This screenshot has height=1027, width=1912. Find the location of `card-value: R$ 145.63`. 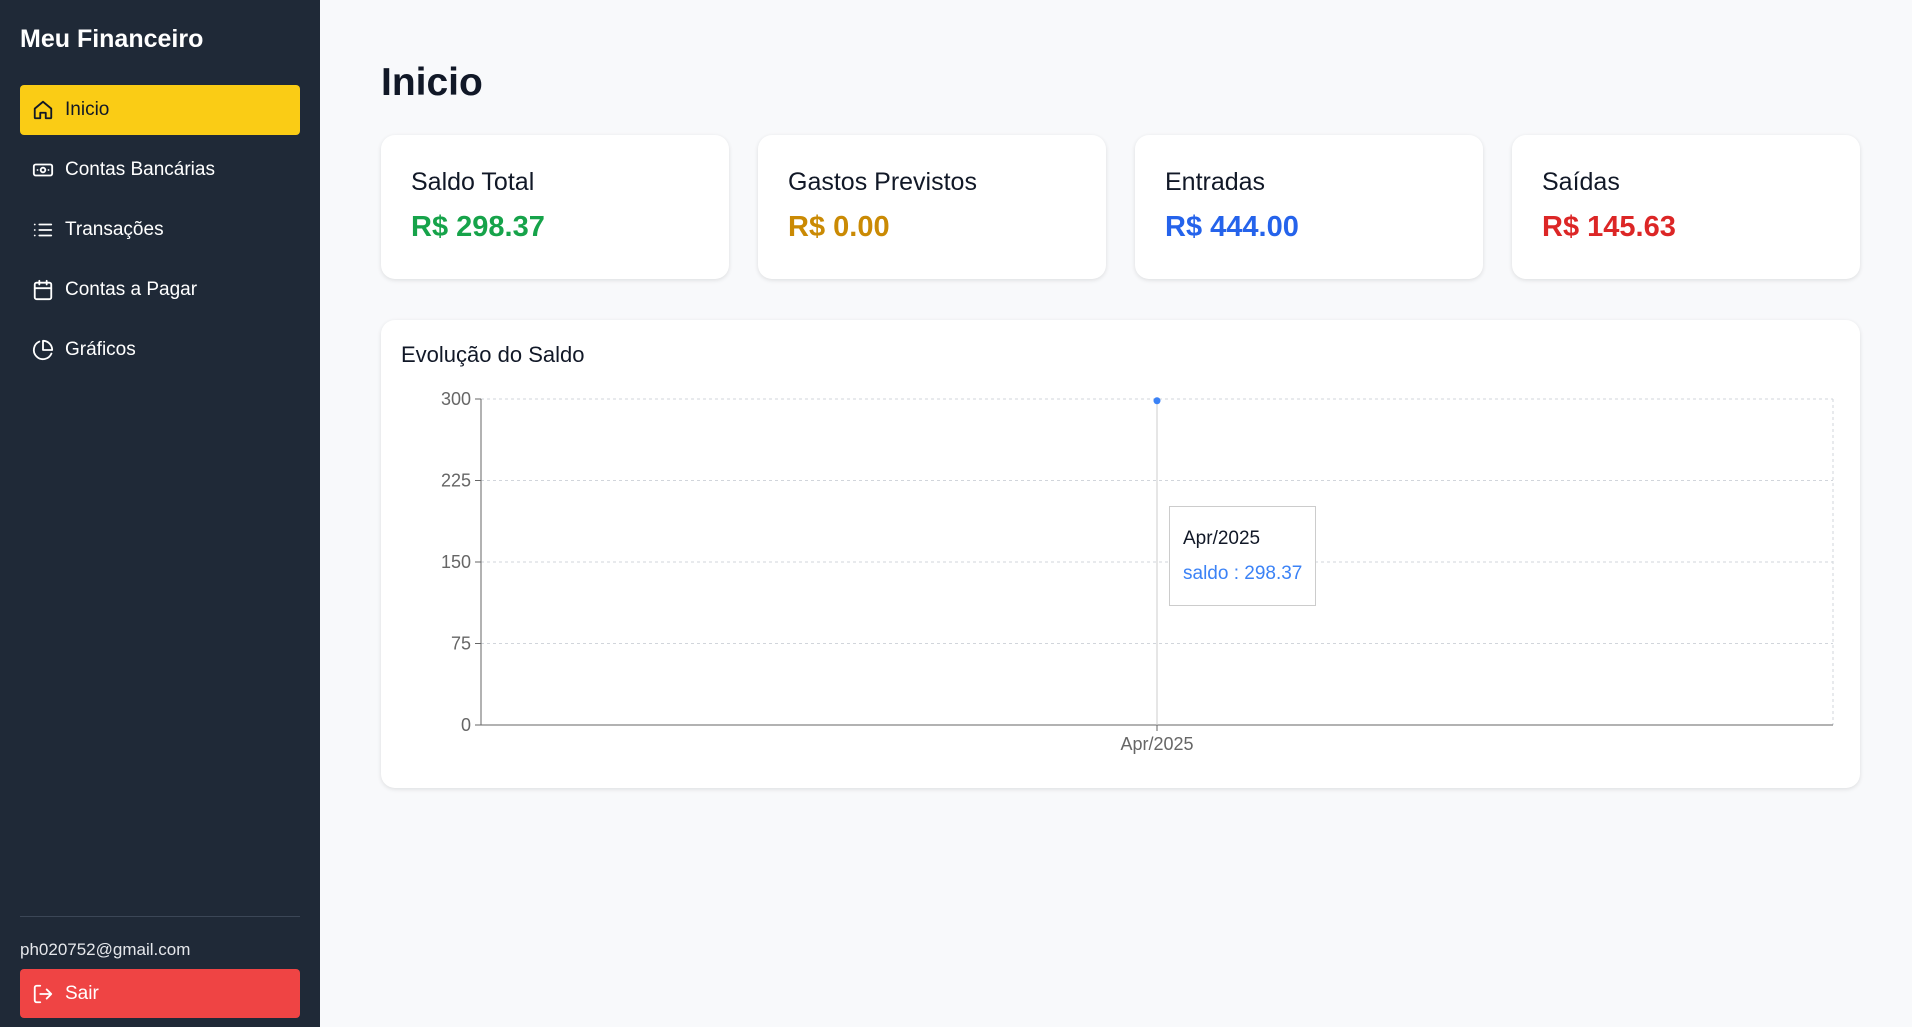

card-value: R$ 145.63 is located at coordinates (1609, 227).